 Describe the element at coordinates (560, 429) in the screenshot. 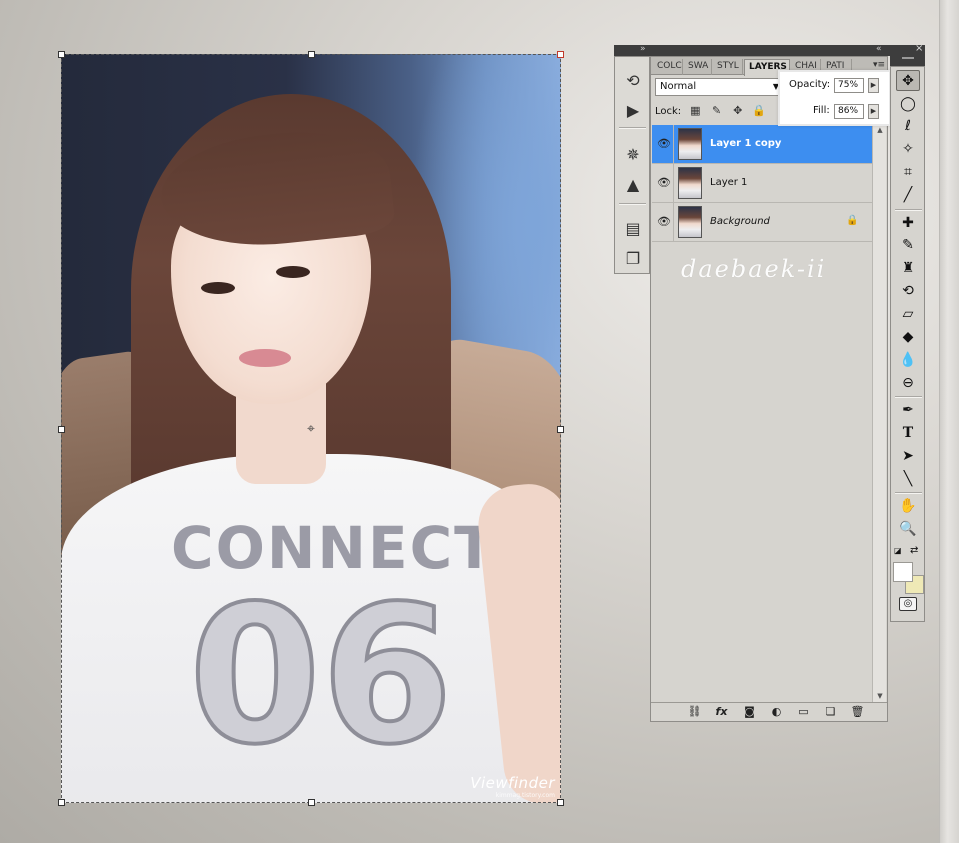

I see `transform-handle-right` at that location.